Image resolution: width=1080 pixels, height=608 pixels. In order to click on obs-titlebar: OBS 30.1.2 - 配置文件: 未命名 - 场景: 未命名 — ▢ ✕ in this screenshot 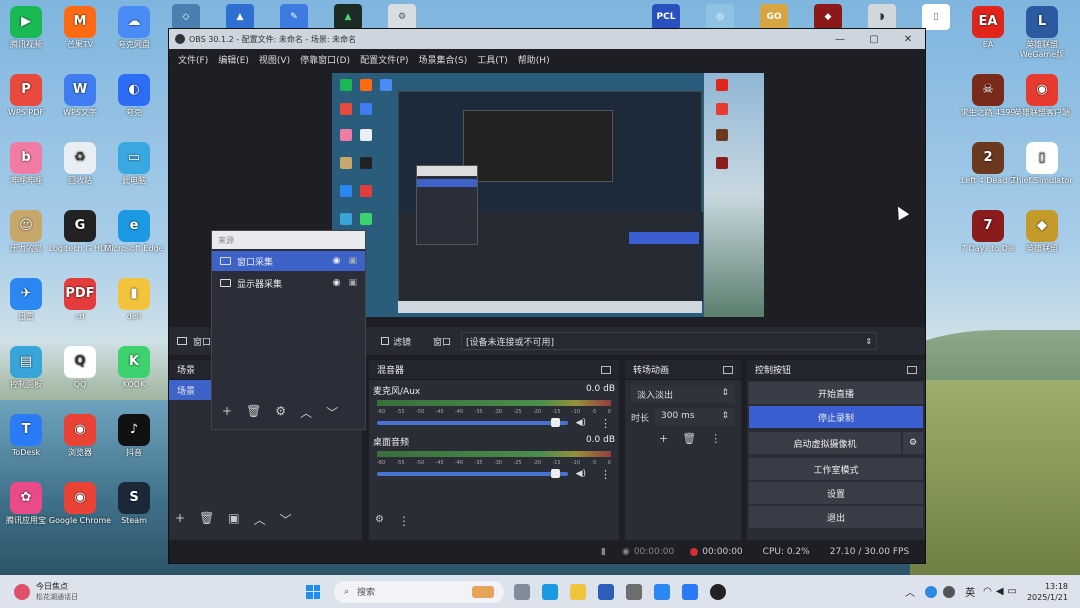, I will do `click(547, 39)`.